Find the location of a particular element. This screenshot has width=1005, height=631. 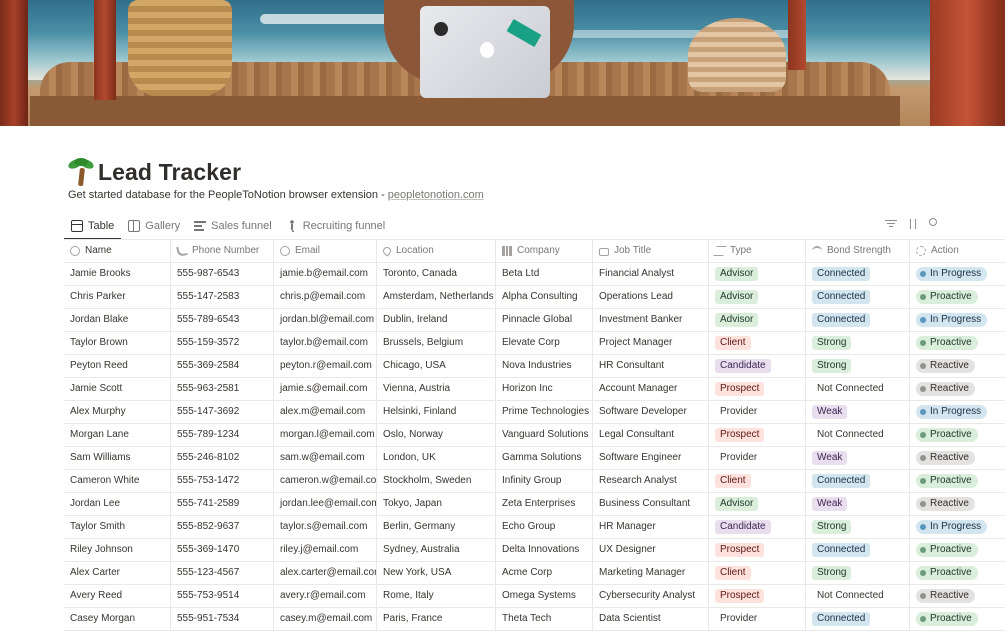

company-cell: Theta Tech is located at coordinates (544, 619).